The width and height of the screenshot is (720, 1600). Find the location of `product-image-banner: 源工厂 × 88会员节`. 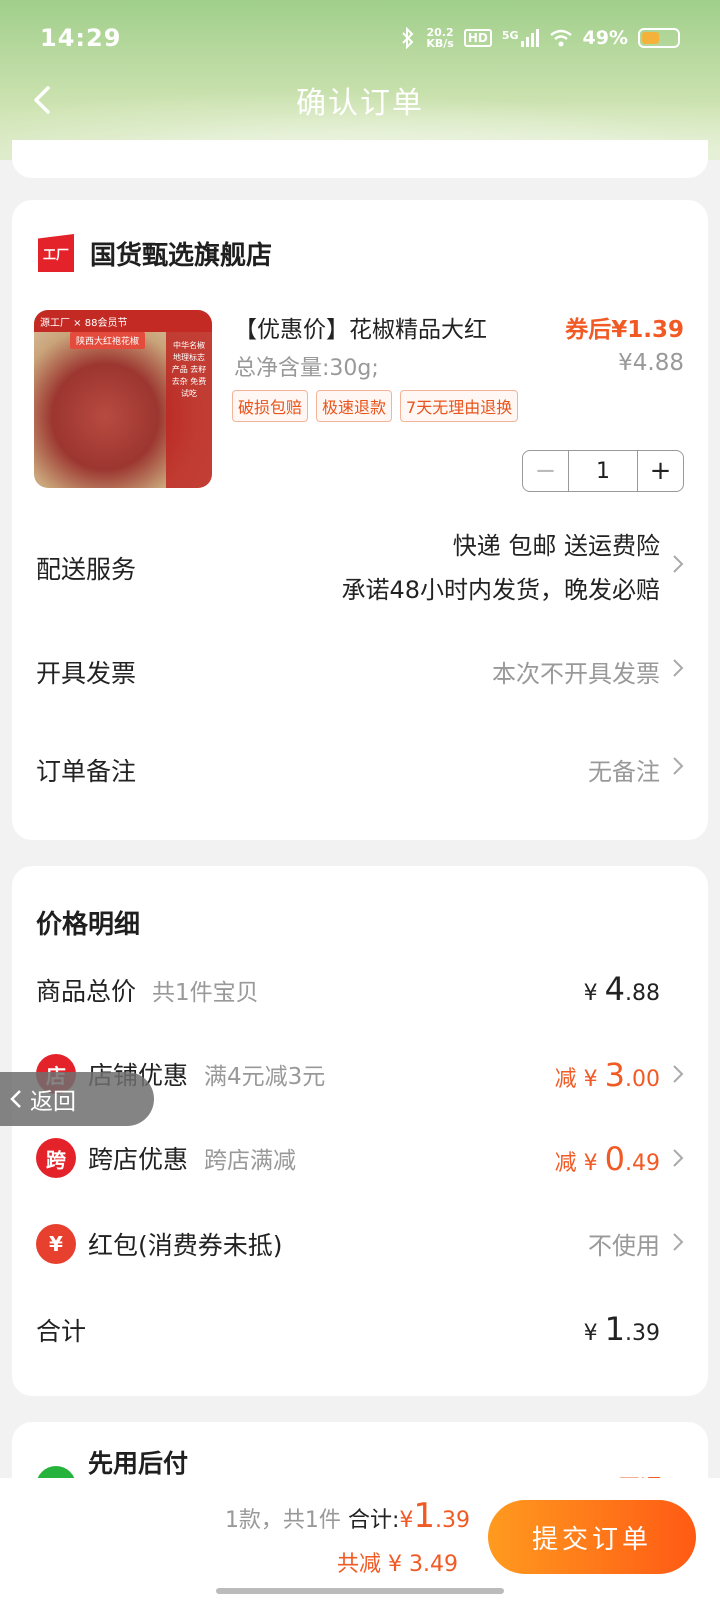

product-image-banner: 源工厂 × 88会员节 is located at coordinates (123, 321).